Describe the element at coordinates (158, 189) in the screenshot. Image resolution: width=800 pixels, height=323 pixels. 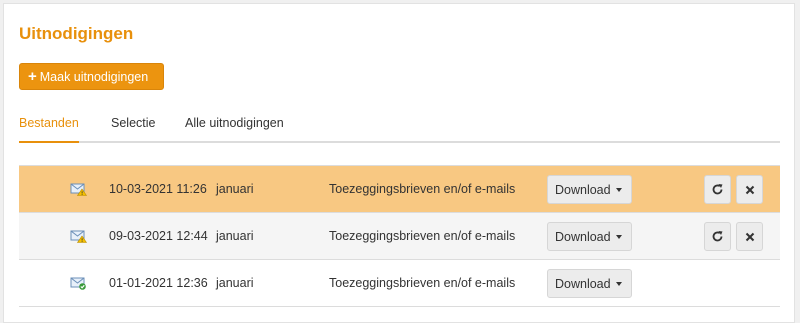
I see `row-date: 10-03-2021 11:26` at that location.